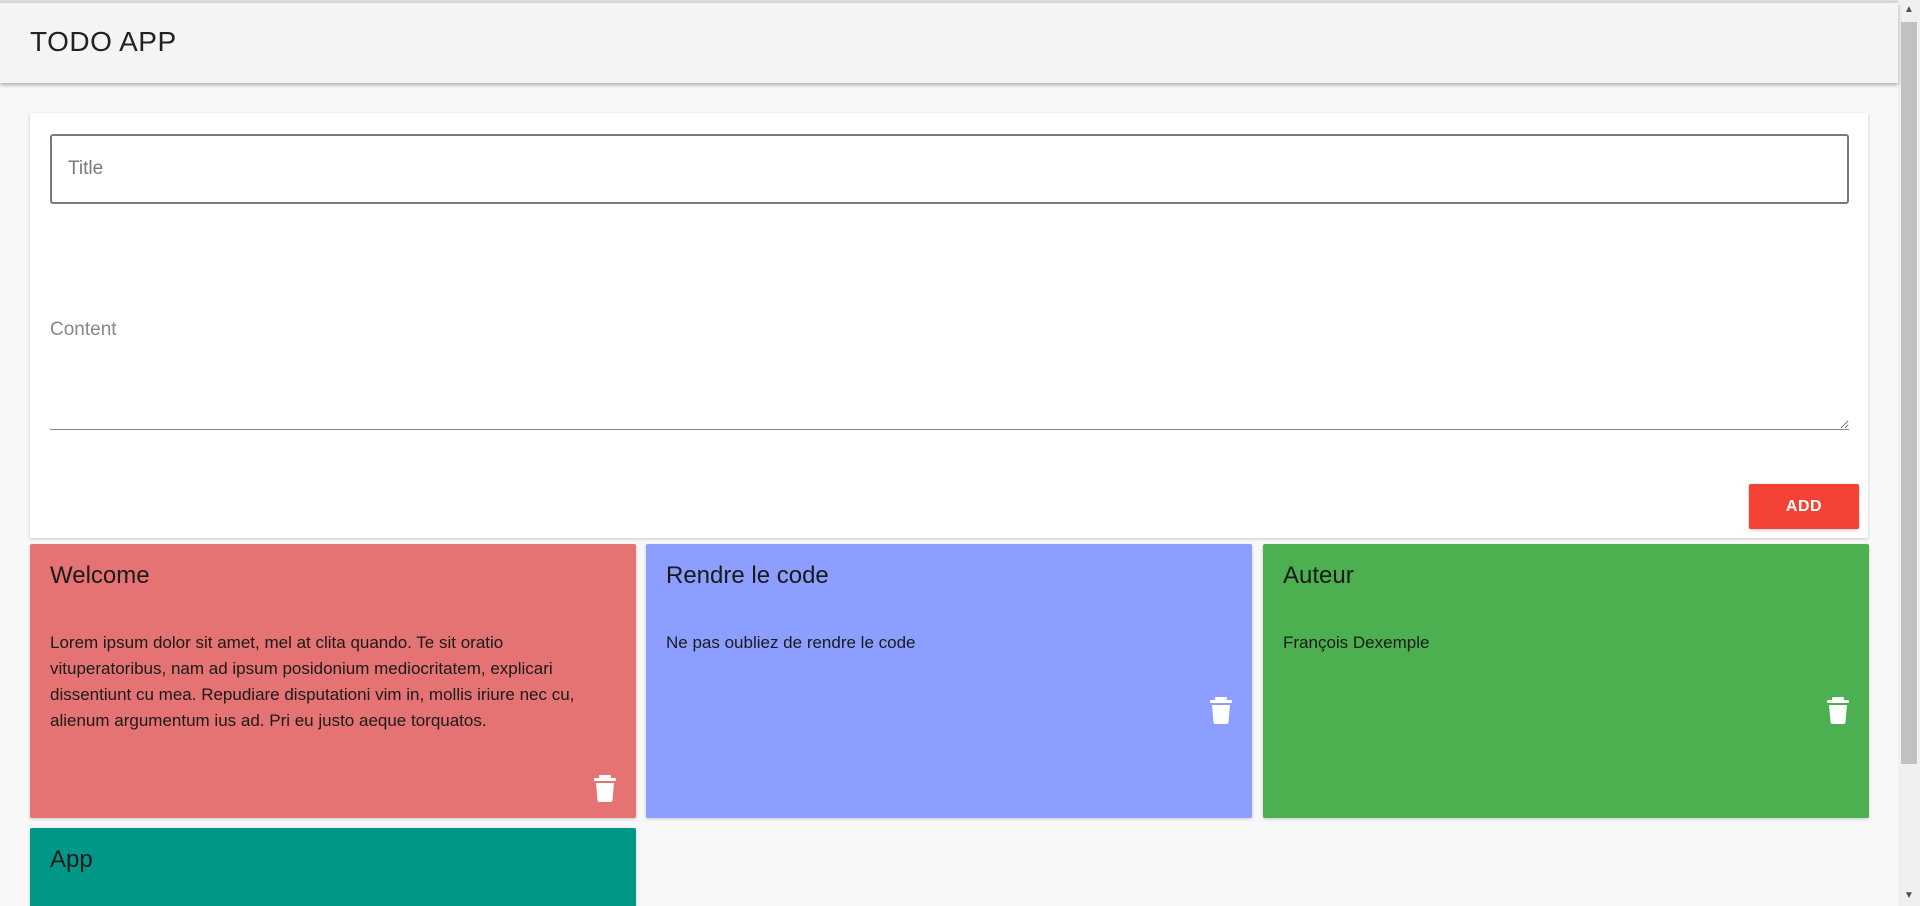  What do you see at coordinates (103, 41) in the screenshot?
I see `app-title: TODO APP` at bounding box center [103, 41].